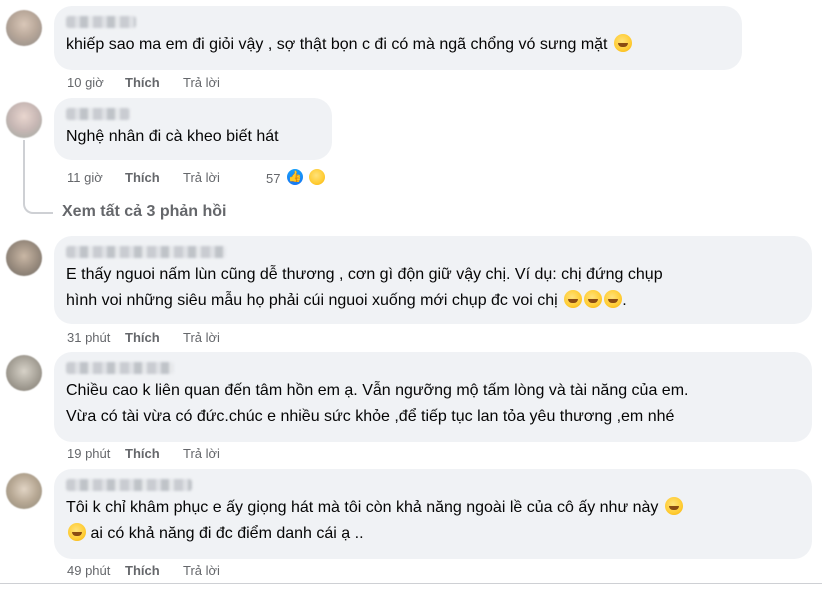 Image resolution: width=822 pixels, height=589 pixels. I want to click on comment-text: Nghệ nhân đi cà kheo biết hát, so click(172, 136).